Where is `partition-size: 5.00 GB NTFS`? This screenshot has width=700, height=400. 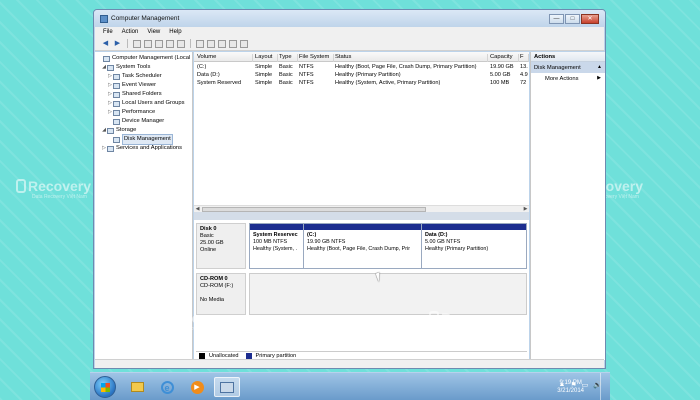
partition-size: 5.00 GB NTFS is located at coordinates (443, 242).